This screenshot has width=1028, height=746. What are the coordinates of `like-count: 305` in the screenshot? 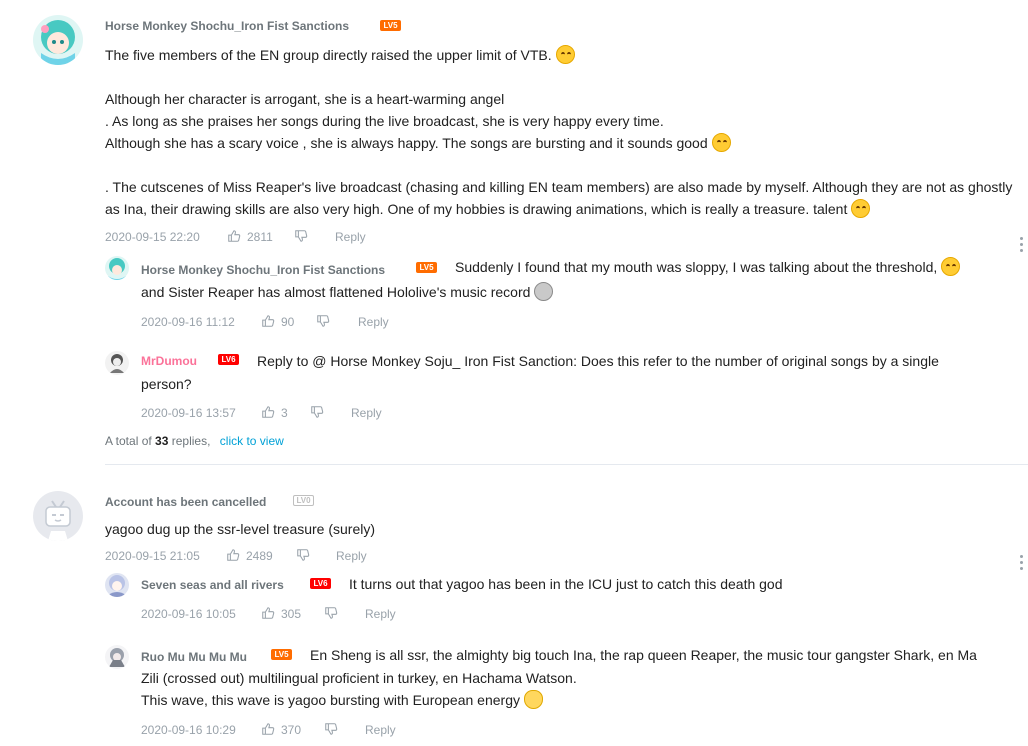 It's located at (291, 614).